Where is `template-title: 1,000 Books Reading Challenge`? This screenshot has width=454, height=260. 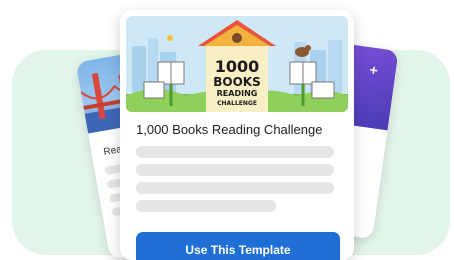 template-title: 1,000 Books Reading Challenge is located at coordinates (229, 129).